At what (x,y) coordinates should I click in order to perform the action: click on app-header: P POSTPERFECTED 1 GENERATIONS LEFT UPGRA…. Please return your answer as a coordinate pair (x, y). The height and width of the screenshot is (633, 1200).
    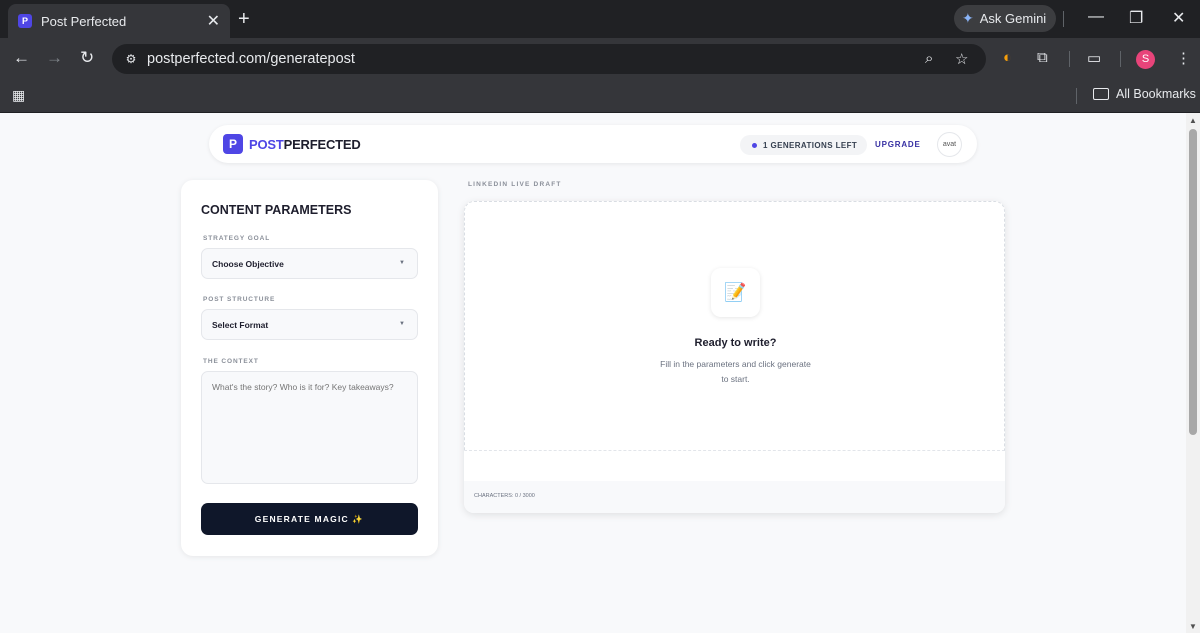
    Looking at the image, I should click on (593, 144).